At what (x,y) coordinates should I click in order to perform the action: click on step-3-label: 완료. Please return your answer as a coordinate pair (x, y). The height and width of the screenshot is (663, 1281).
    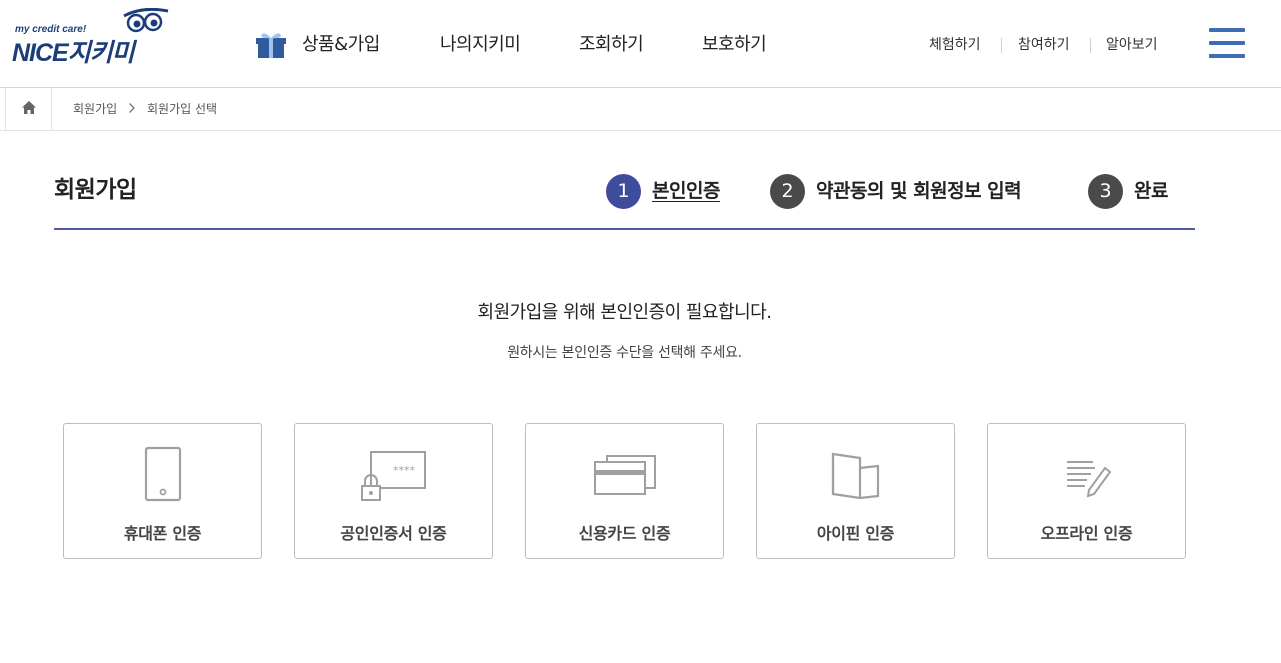
    Looking at the image, I should click on (1151, 191).